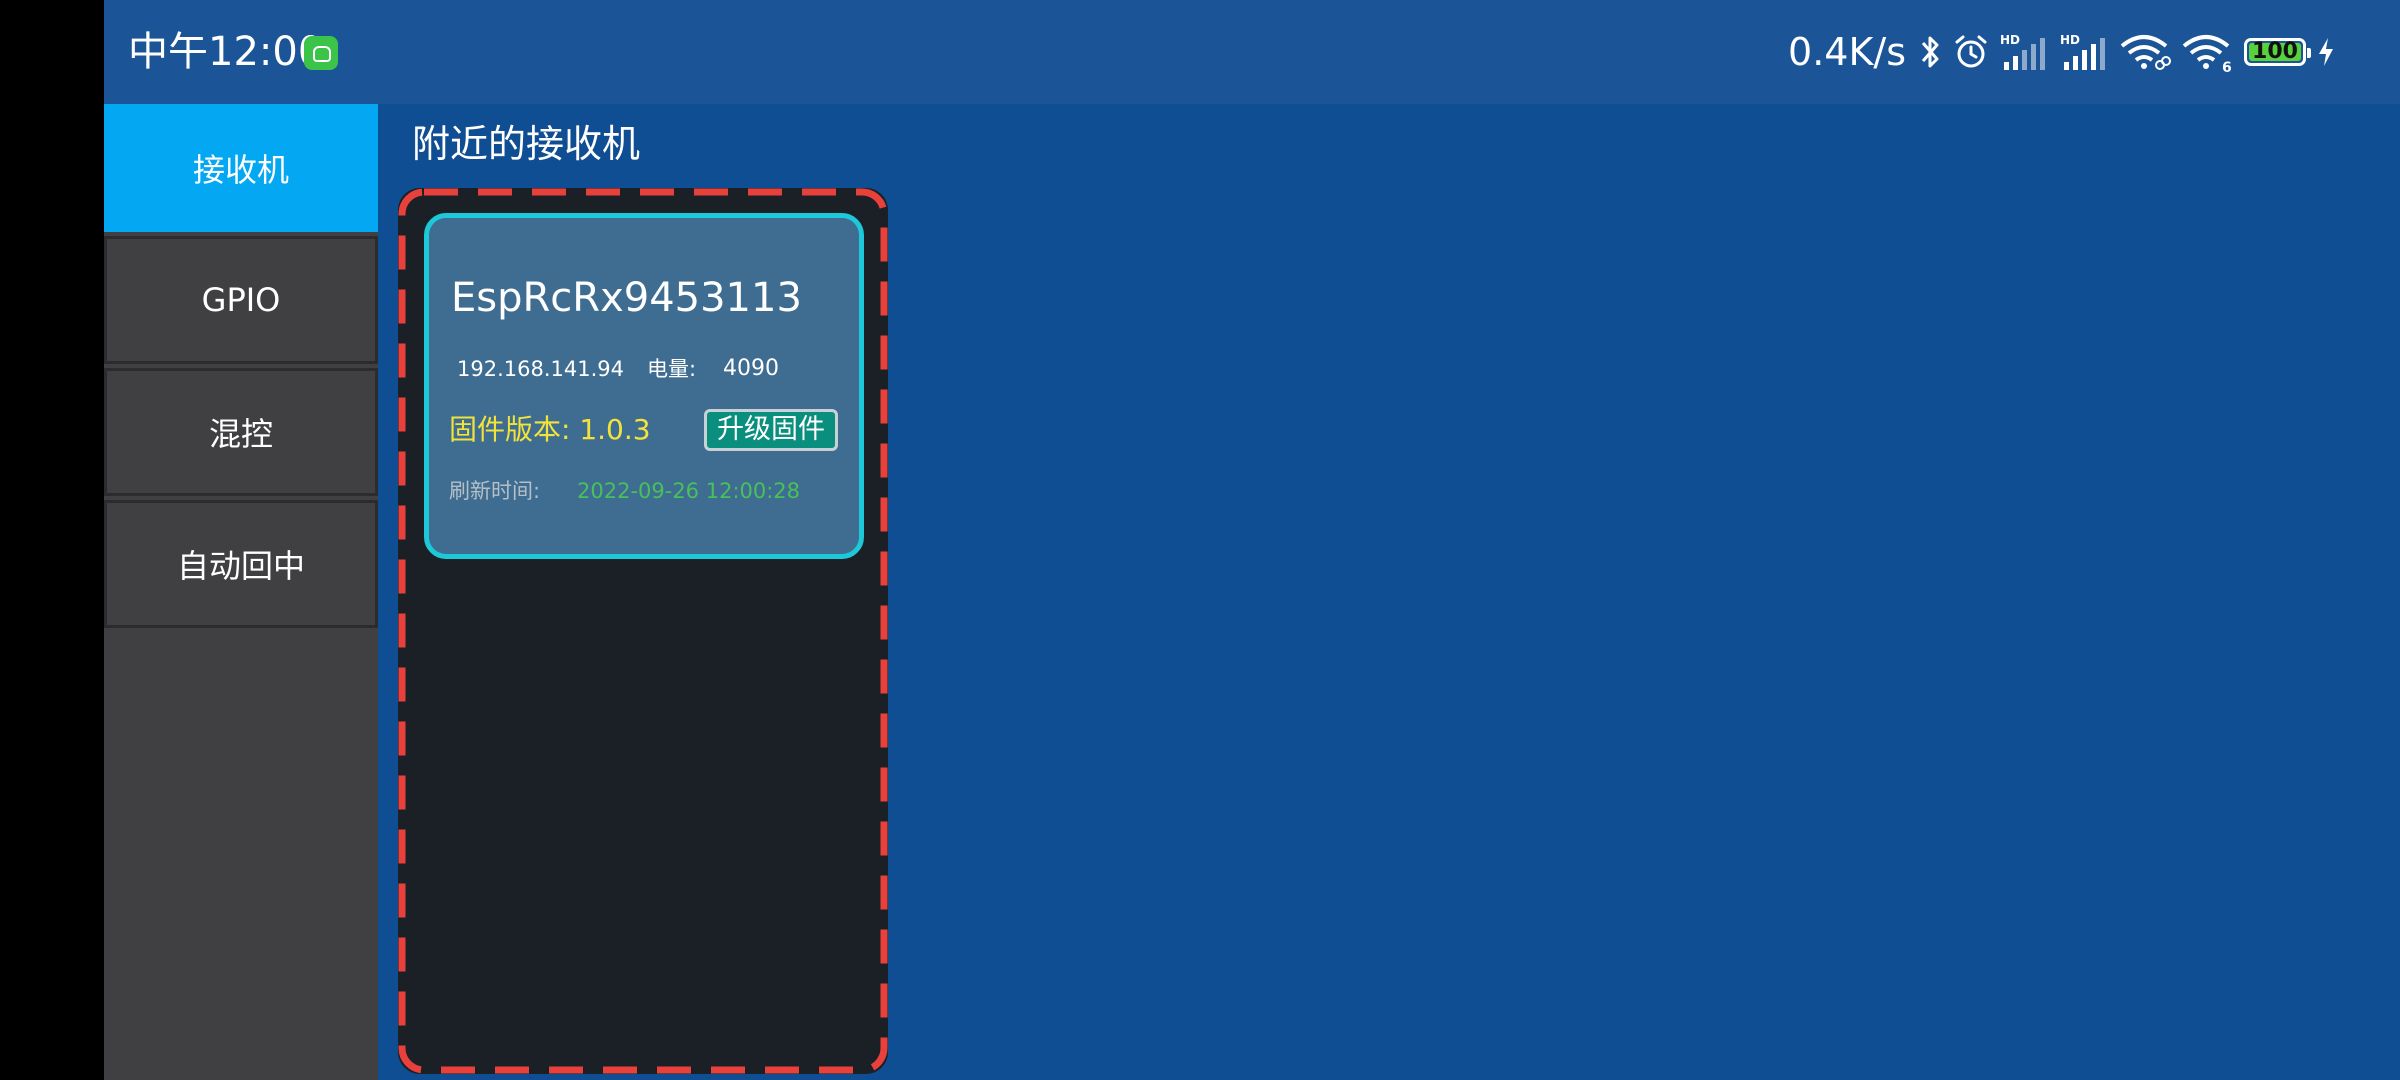  I want to click on sidebar: 接收机 GPIO 混控 自动回中, so click(241, 592).